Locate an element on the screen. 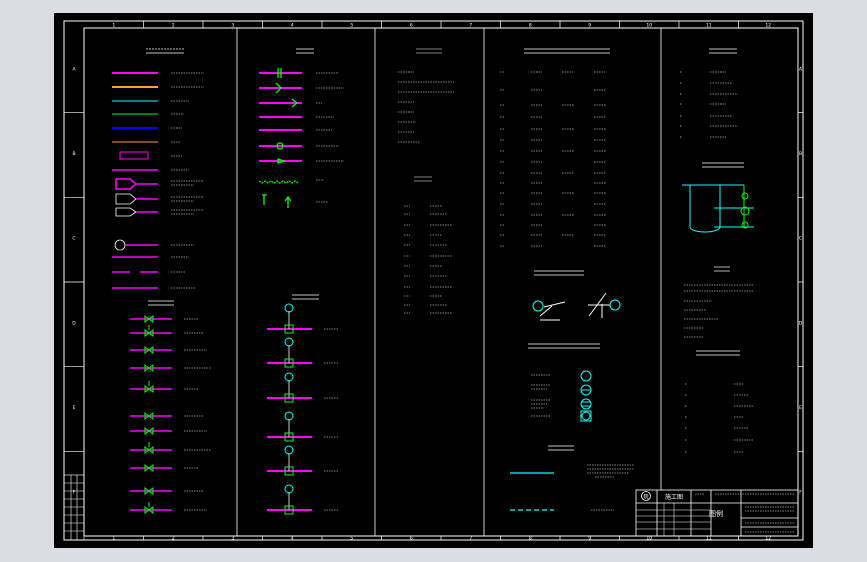 The width and height of the screenshot is (867, 562). zone-number-top: 2 is located at coordinates (173, 26).